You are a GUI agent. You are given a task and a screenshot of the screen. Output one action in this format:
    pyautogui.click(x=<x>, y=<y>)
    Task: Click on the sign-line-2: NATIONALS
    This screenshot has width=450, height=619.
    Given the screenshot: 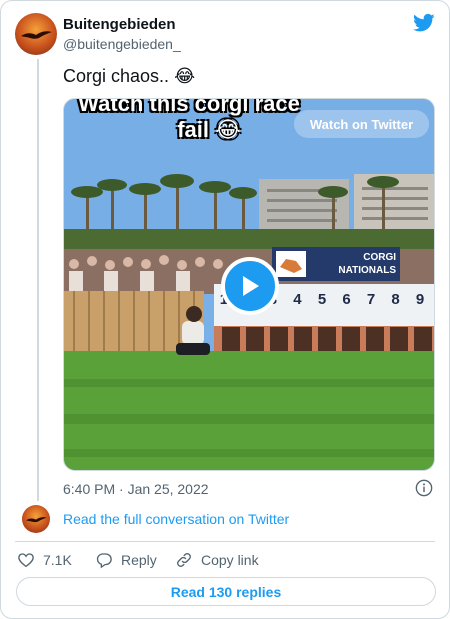 What is the action you would take?
    pyautogui.click(x=367, y=270)
    